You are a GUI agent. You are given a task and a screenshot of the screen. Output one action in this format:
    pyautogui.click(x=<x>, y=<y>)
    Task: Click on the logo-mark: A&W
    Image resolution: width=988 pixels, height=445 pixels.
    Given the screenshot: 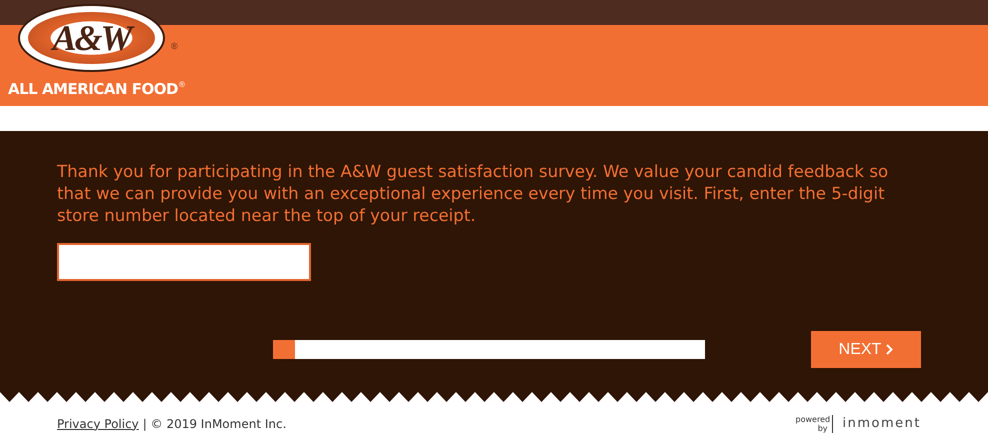 What is the action you would take?
    pyautogui.click(x=91, y=38)
    